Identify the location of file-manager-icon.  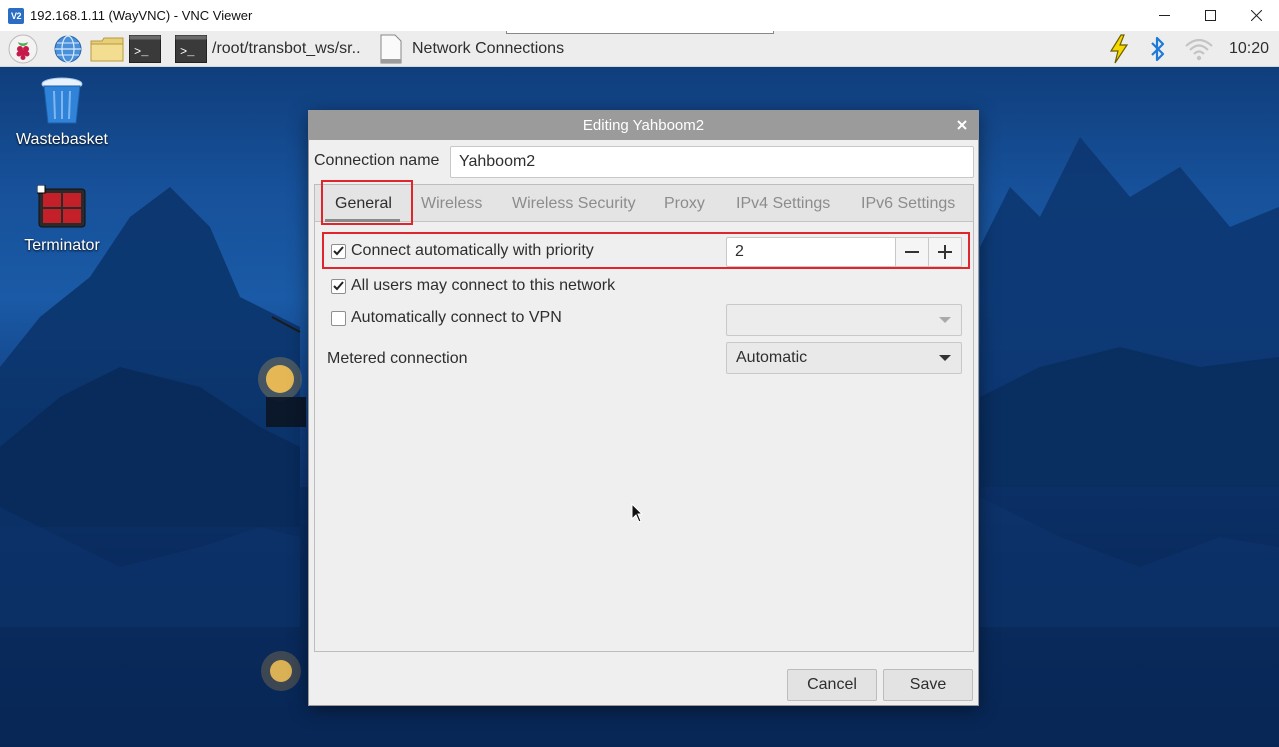
(107, 49).